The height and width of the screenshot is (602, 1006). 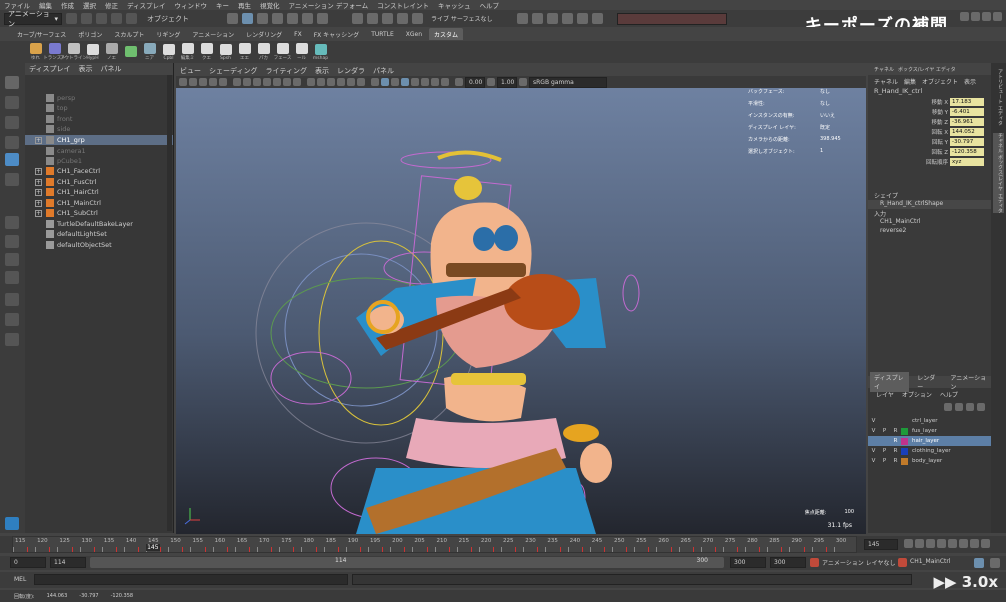 I want to click on channel-attribute-value: -6.401, so click(x=967, y=112).